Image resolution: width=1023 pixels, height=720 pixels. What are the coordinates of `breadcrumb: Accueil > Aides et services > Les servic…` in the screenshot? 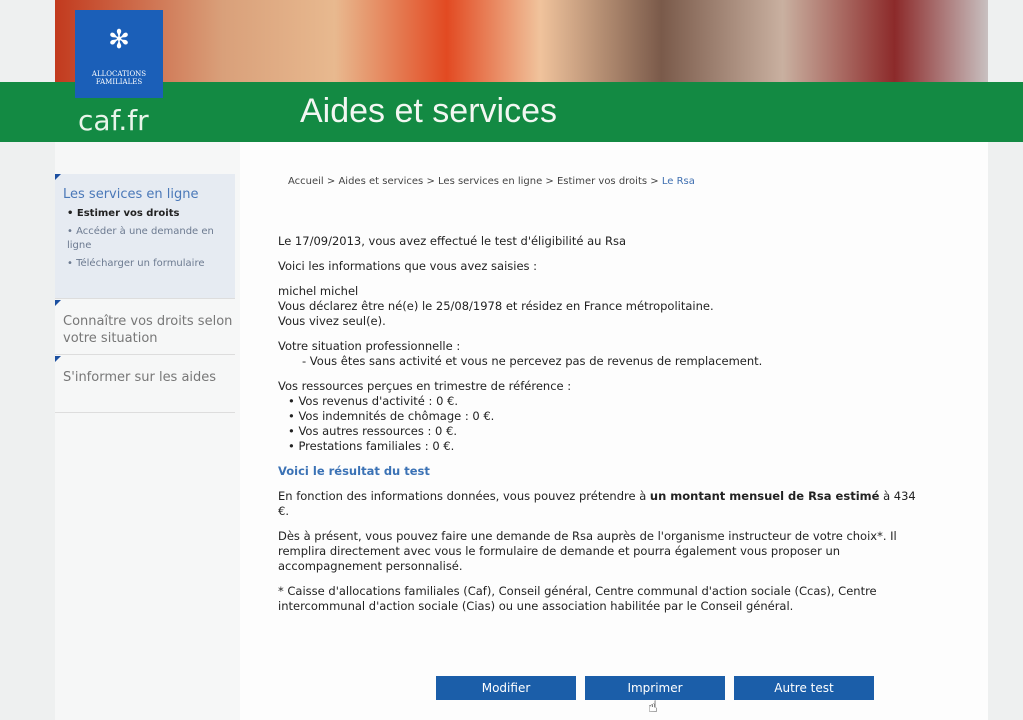 It's located at (491, 181).